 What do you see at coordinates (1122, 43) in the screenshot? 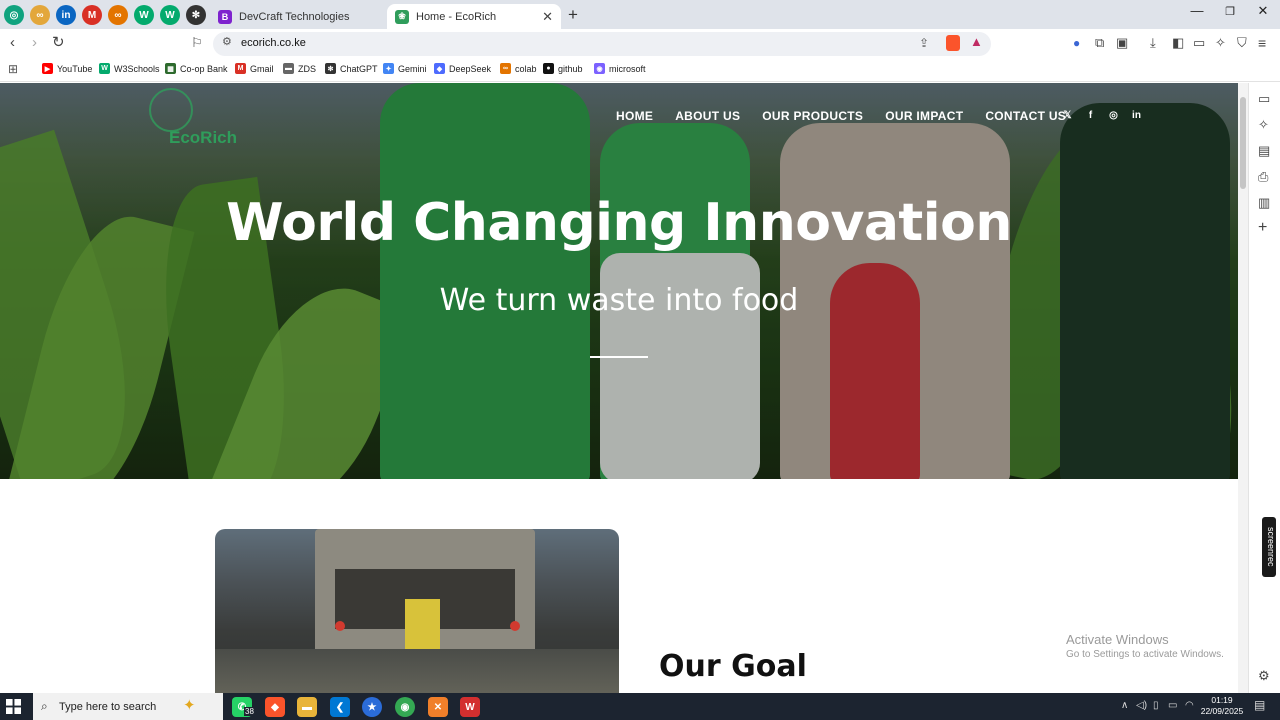
I see `screenshot-icon: ▣` at bounding box center [1122, 43].